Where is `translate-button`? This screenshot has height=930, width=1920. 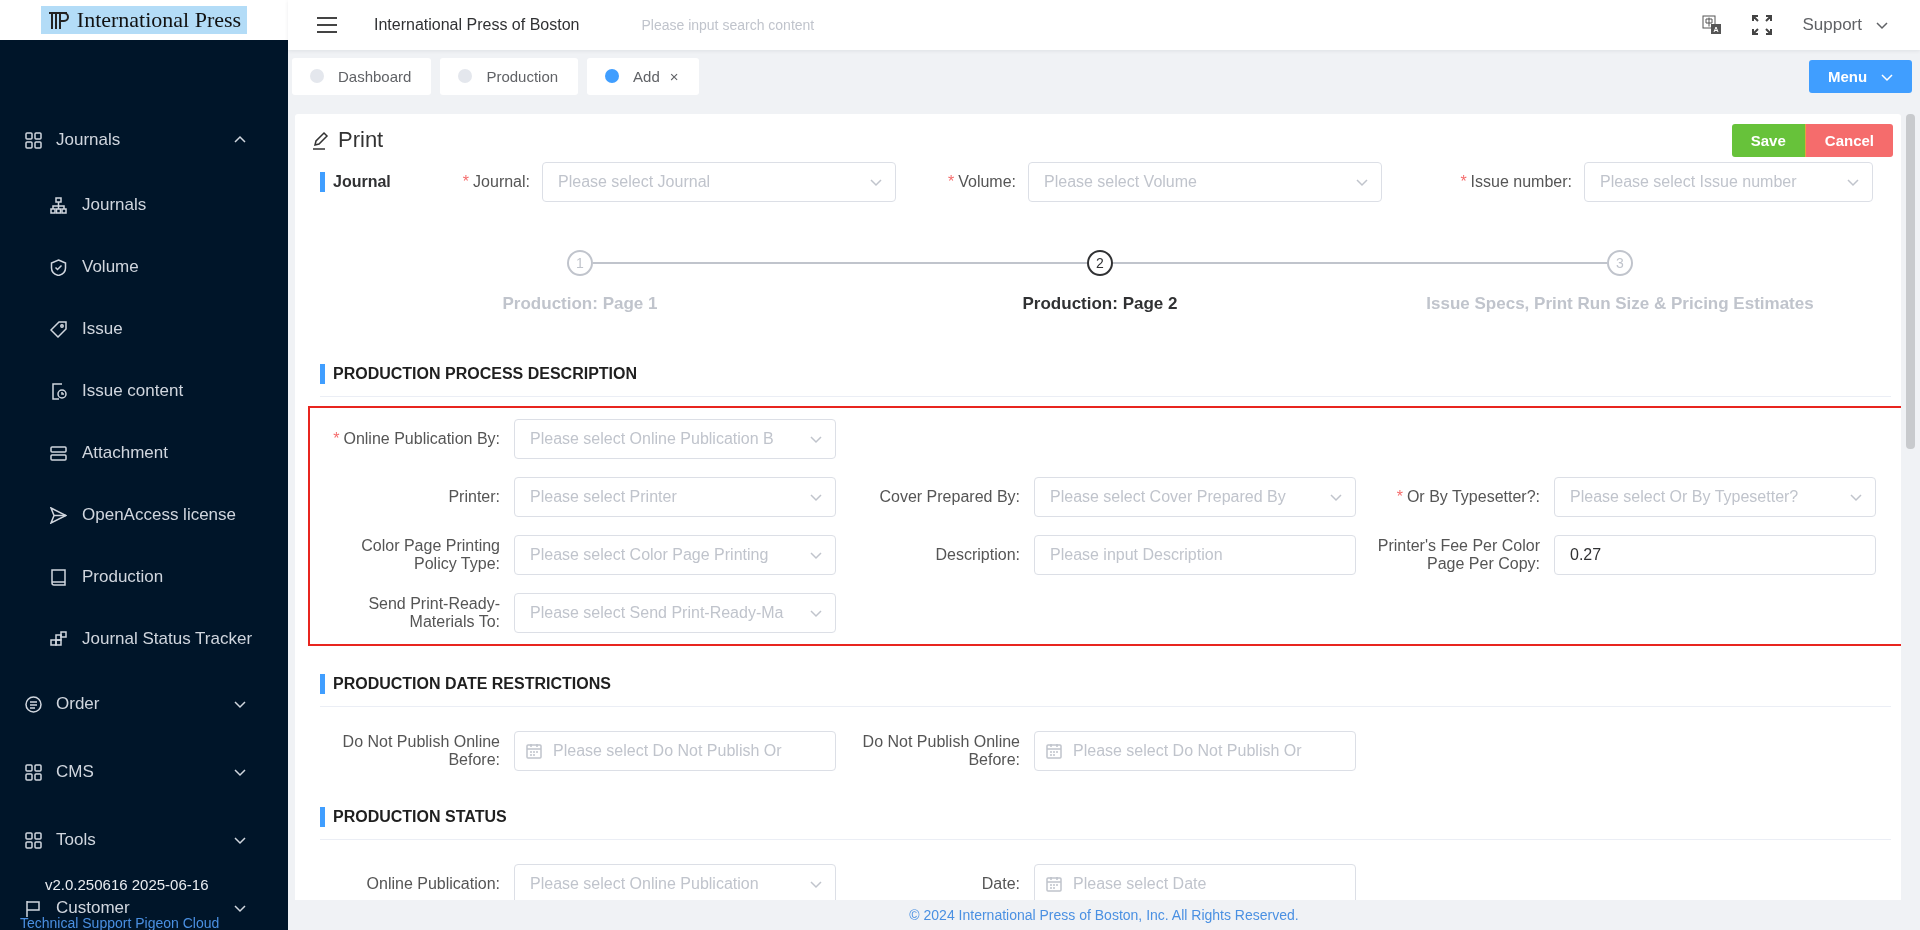 translate-button is located at coordinates (1712, 25).